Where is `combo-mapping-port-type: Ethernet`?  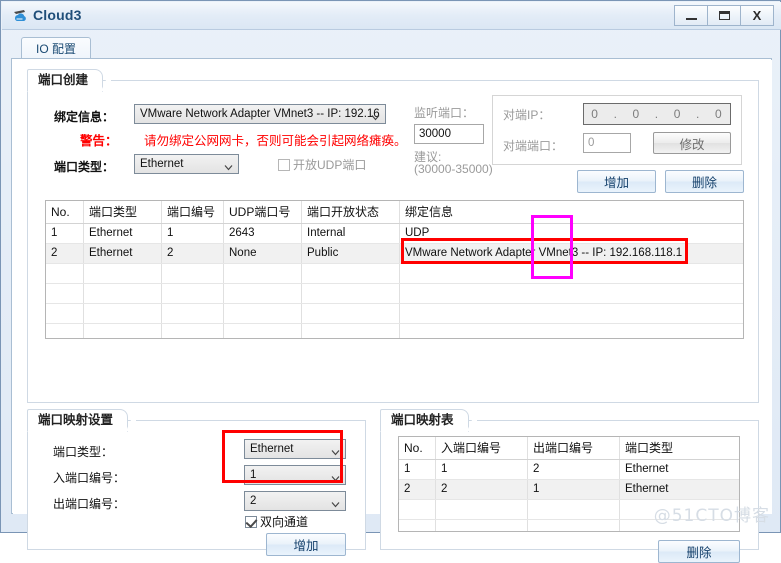 combo-mapping-port-type: Ethernet is located at coordinates (295, 449).